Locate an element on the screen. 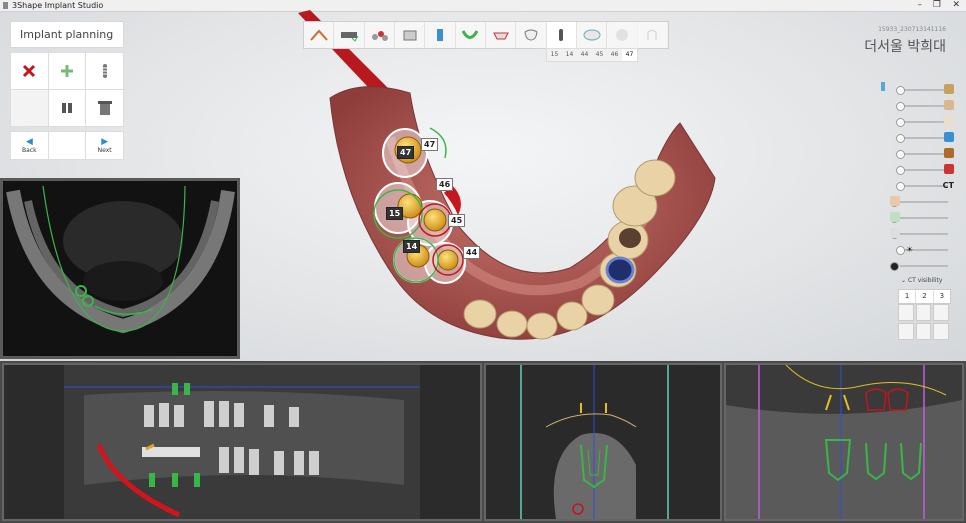 Image resolution: width=966 pixels, height=523 pixels. back-button: ◀ Back is located at coordinates (29, 145).